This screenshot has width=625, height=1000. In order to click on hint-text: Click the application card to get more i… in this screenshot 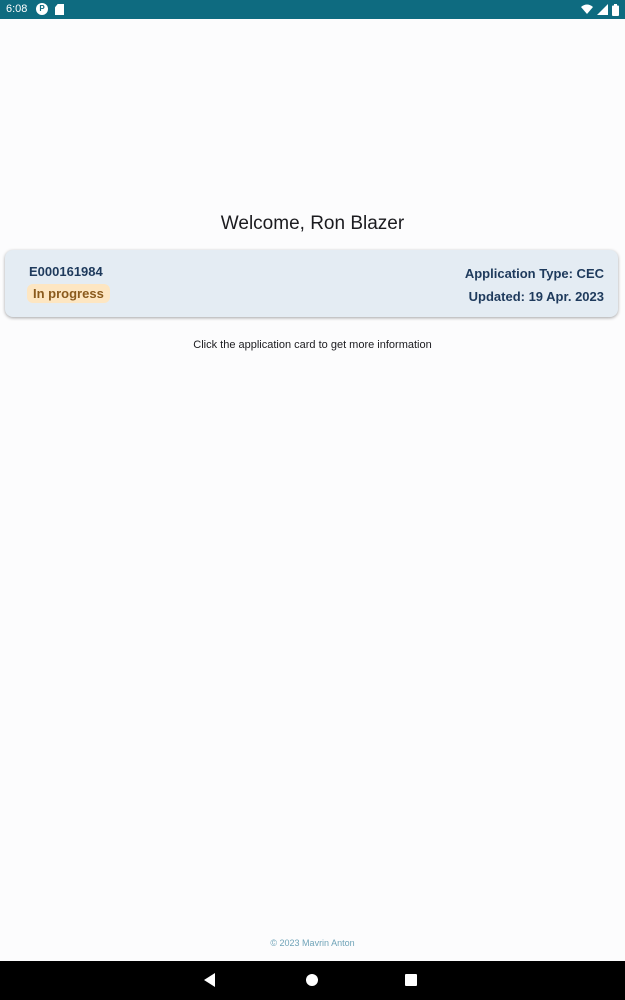, I will do `click(312, 345)`.